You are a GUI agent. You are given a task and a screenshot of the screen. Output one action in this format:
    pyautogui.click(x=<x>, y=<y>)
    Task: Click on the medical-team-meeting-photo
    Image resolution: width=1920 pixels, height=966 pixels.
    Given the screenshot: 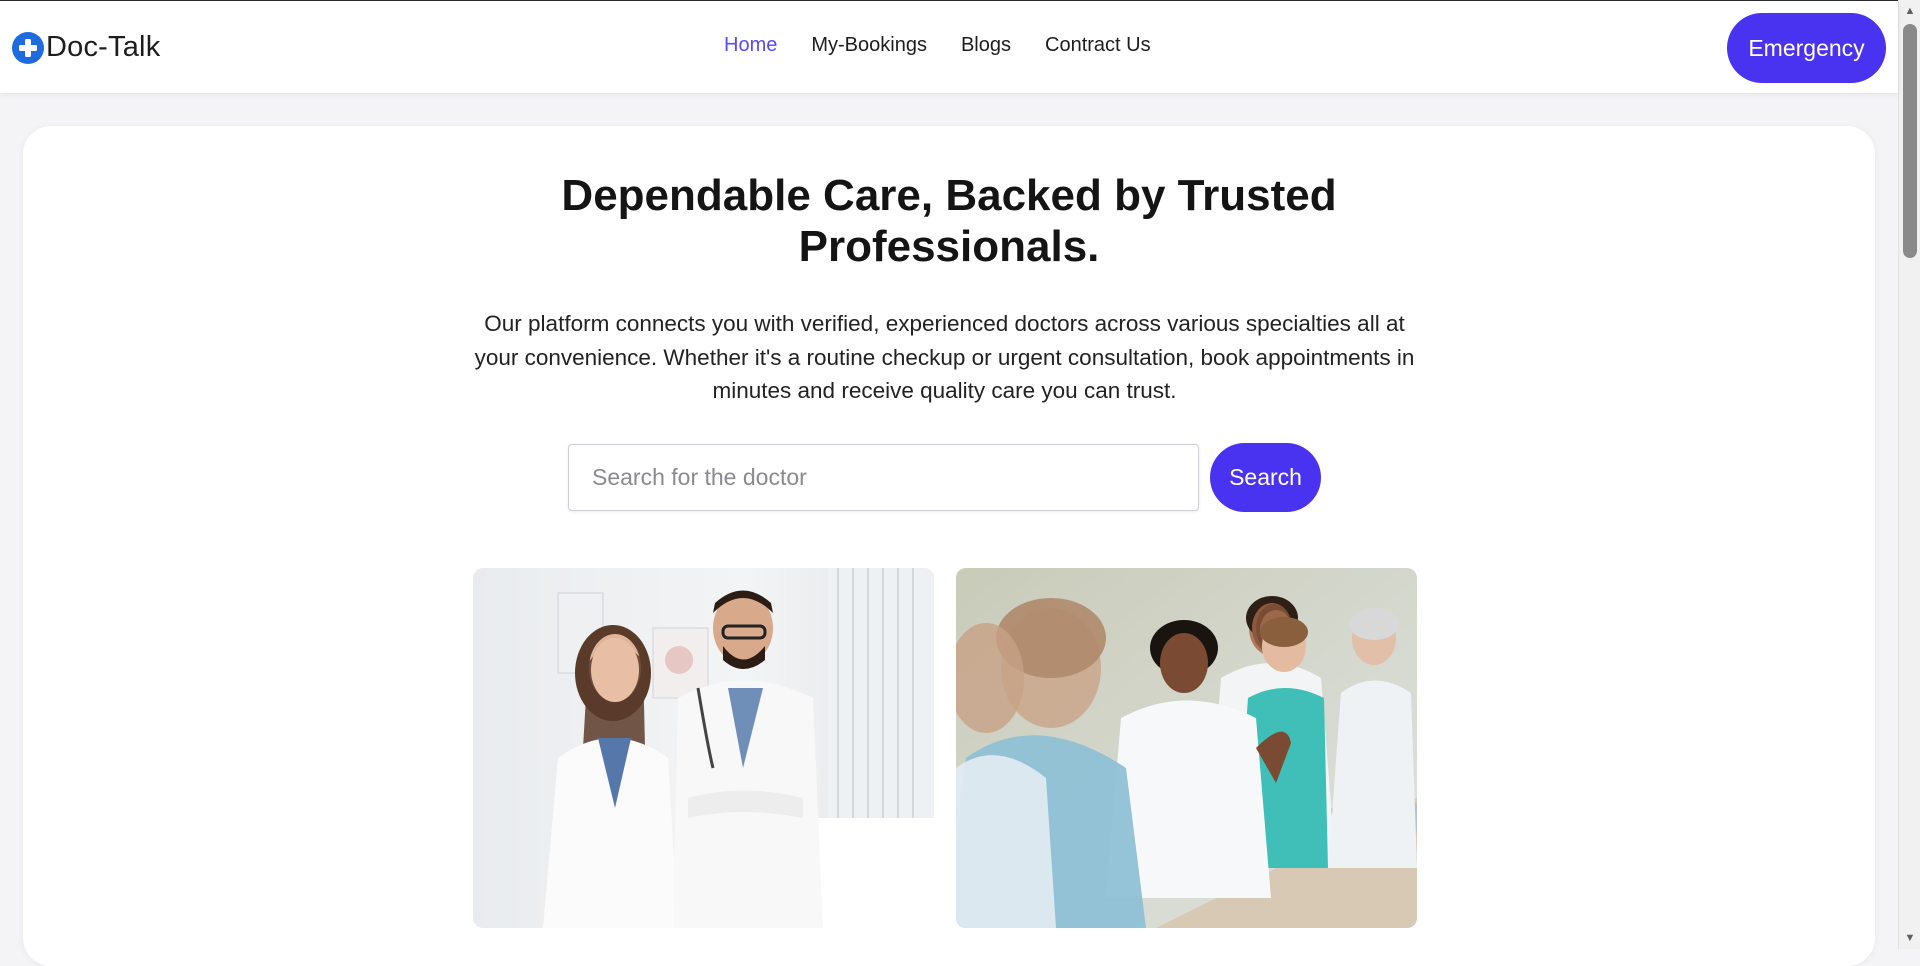 What is the action you would take?
    pyautogui.click(x=1186, y=748)
    